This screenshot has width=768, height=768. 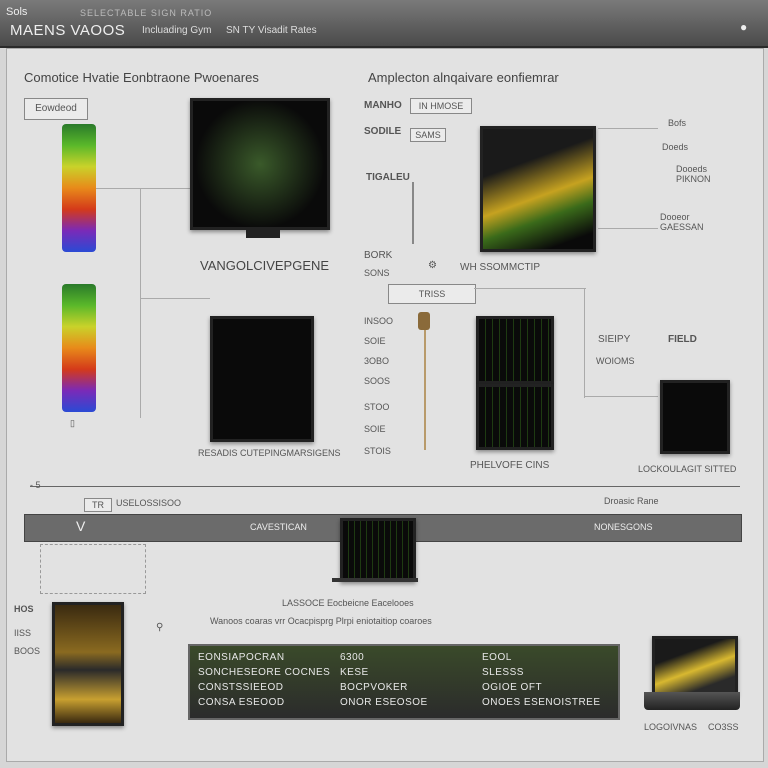 I want to click on divider, so click(x=413, y=213).